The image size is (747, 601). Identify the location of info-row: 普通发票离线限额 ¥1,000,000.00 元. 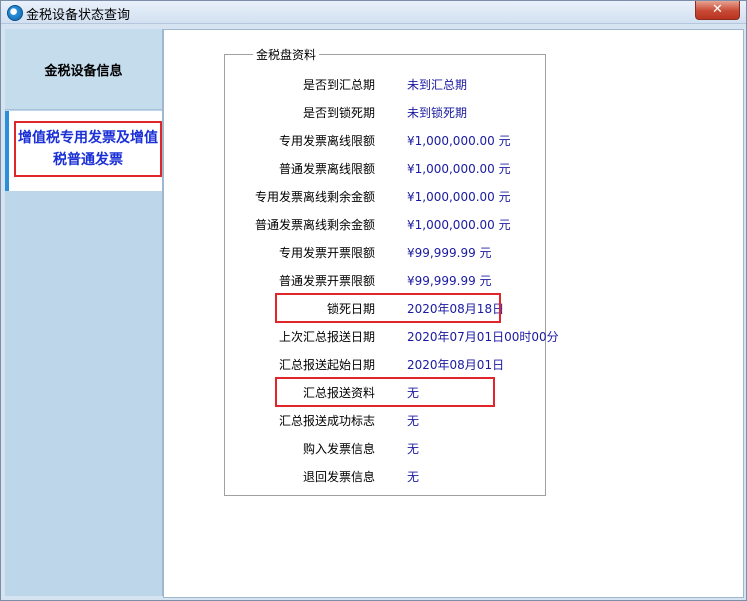
(385, 168).